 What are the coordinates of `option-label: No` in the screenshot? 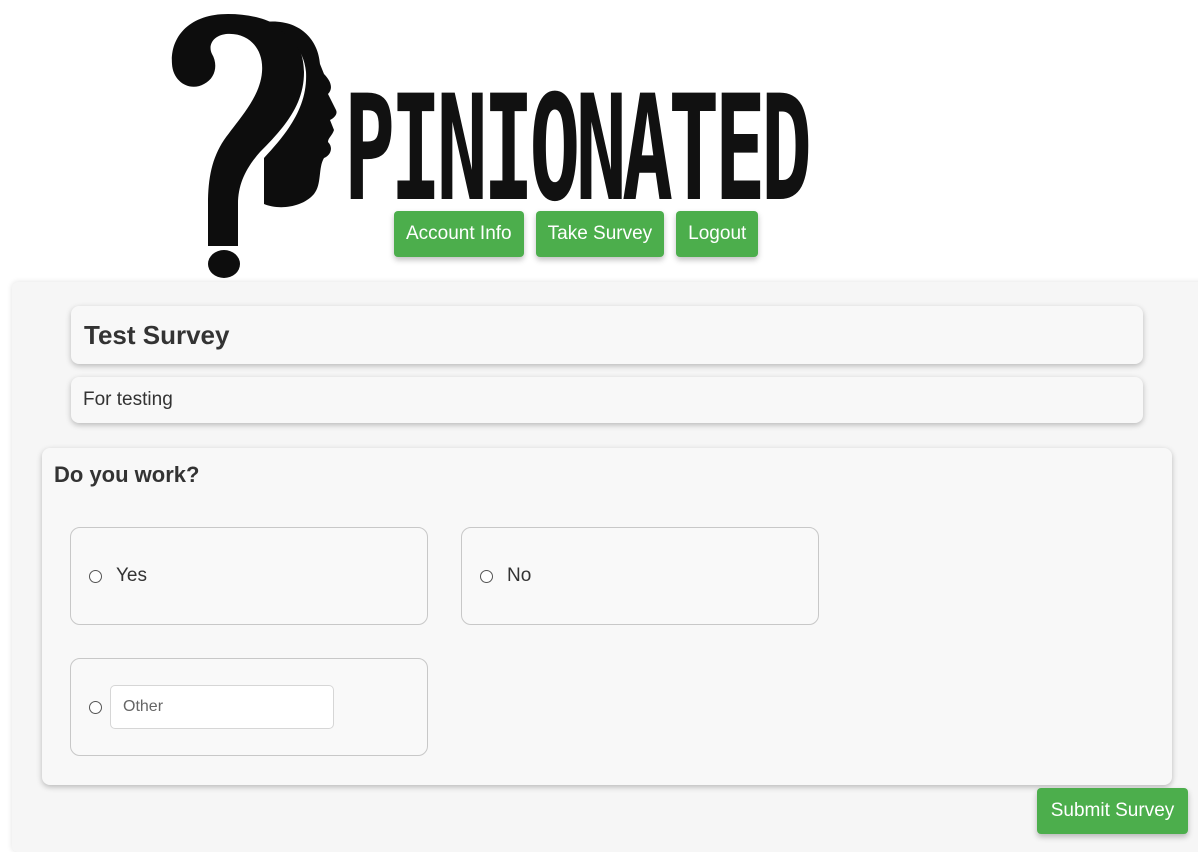 It's located at (519, 575).